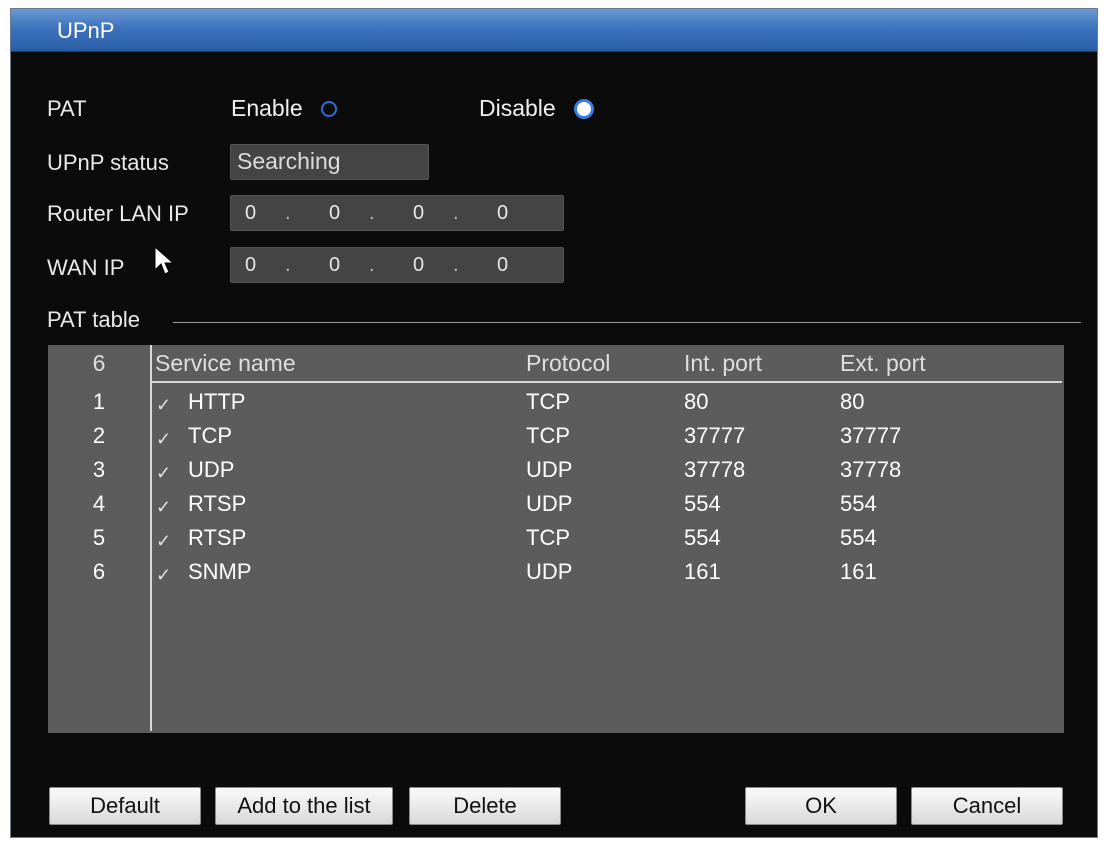 The image size is (1106, 844). I want to click on table-row: 6 ✓ SNMP UDP 161 161, so click(556, 576).